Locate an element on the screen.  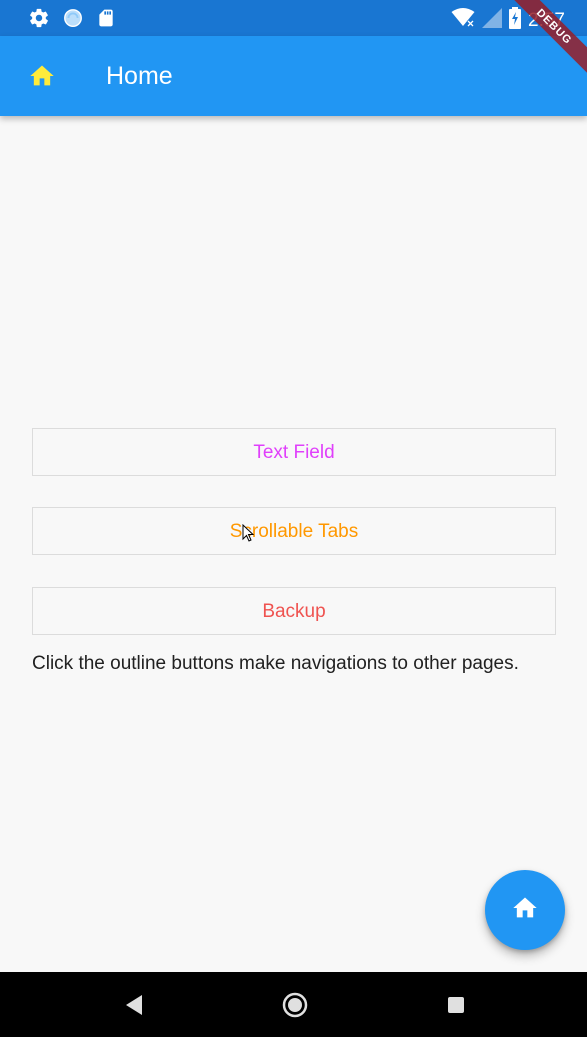
sync-icon is located at coordinates (73, 18).